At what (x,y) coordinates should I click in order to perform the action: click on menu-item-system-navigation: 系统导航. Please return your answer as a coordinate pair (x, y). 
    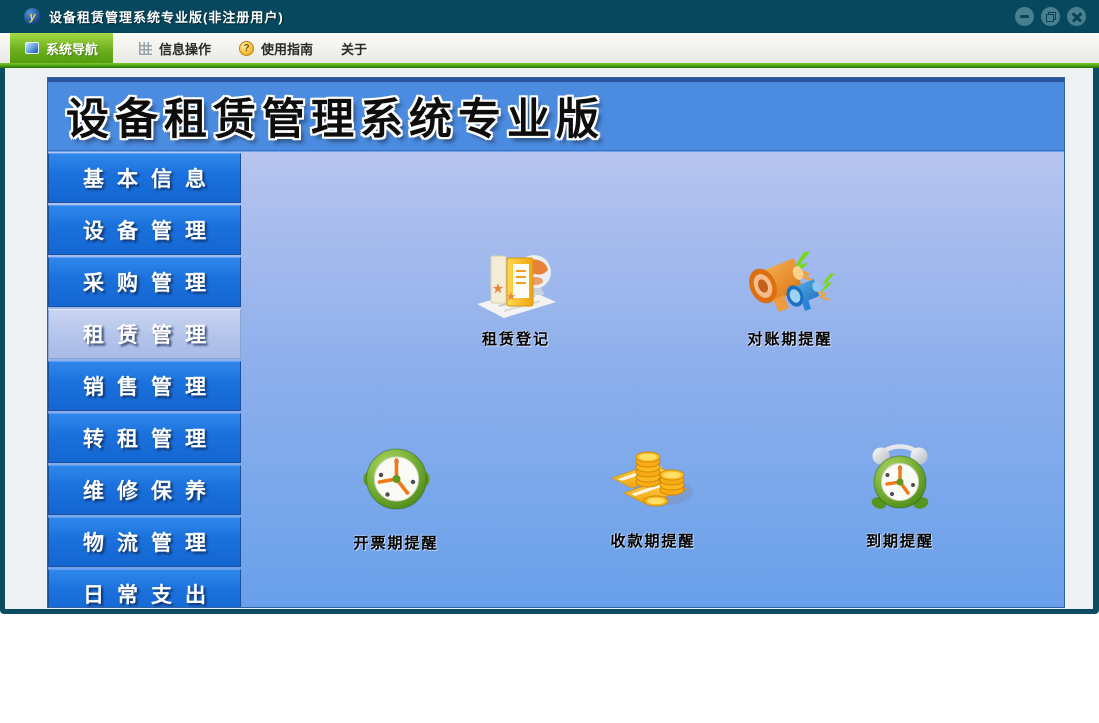
    Looking at the image, I should click on (62, 48).